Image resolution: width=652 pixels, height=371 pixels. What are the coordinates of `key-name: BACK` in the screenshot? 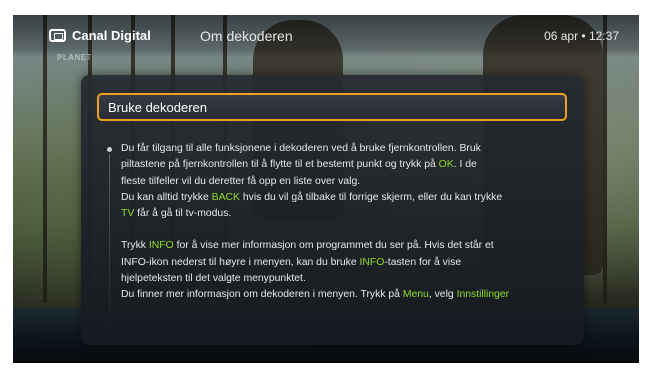 It's located at (225, 197).